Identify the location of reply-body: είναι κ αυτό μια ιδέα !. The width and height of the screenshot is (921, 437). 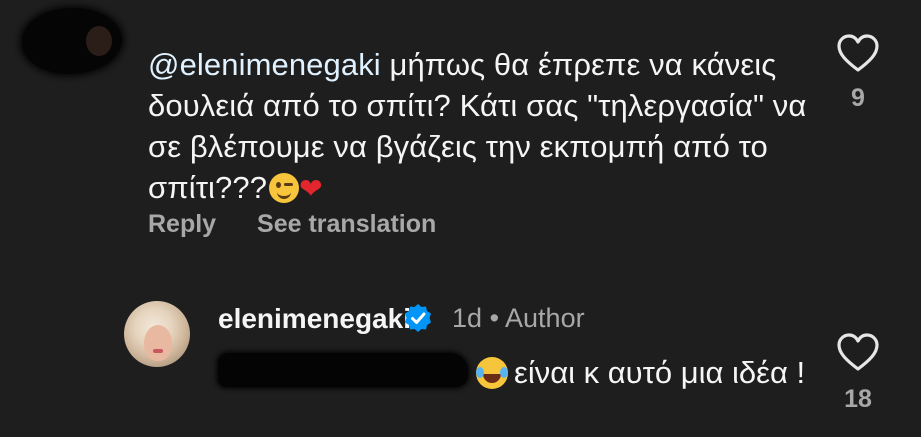
(660, 372).